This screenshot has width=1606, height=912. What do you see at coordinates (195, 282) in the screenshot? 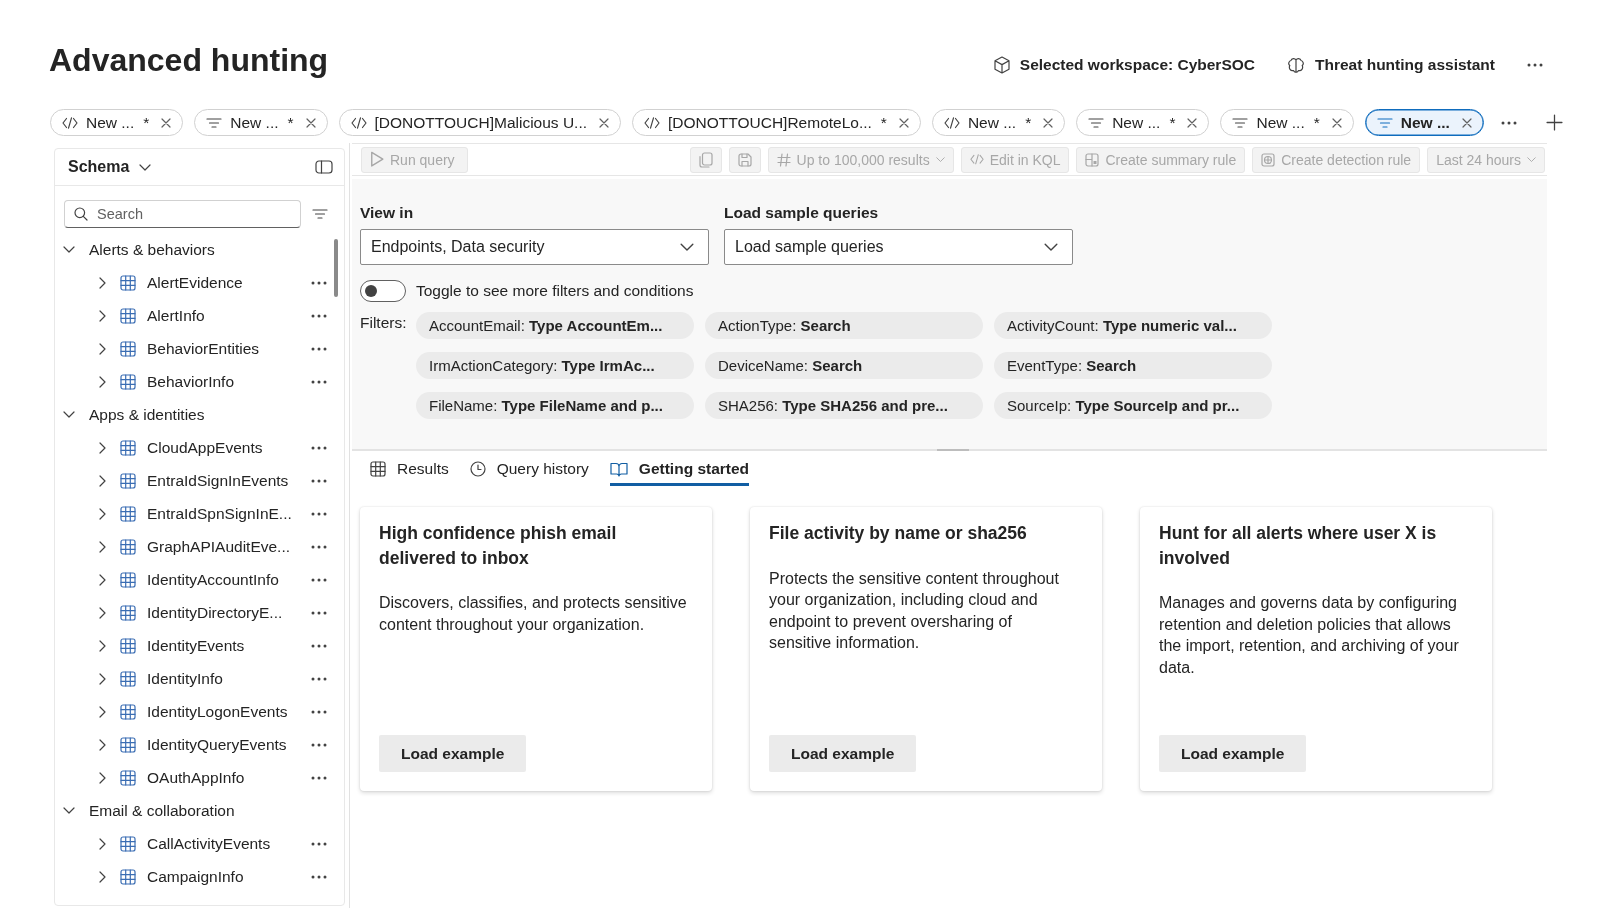
I see `table-name: AlertEvidence` at bounding box center [195, 282].